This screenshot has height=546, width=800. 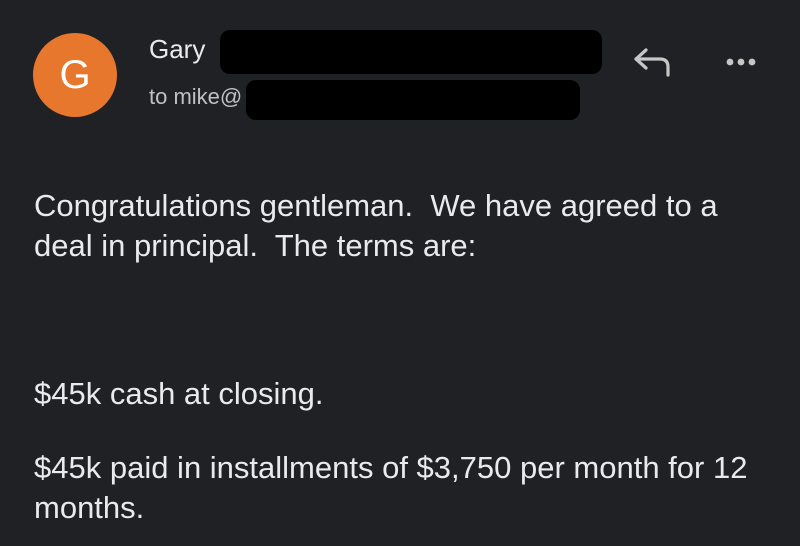 I want to click on avatar-letter: G, so click(x=75, y=75).